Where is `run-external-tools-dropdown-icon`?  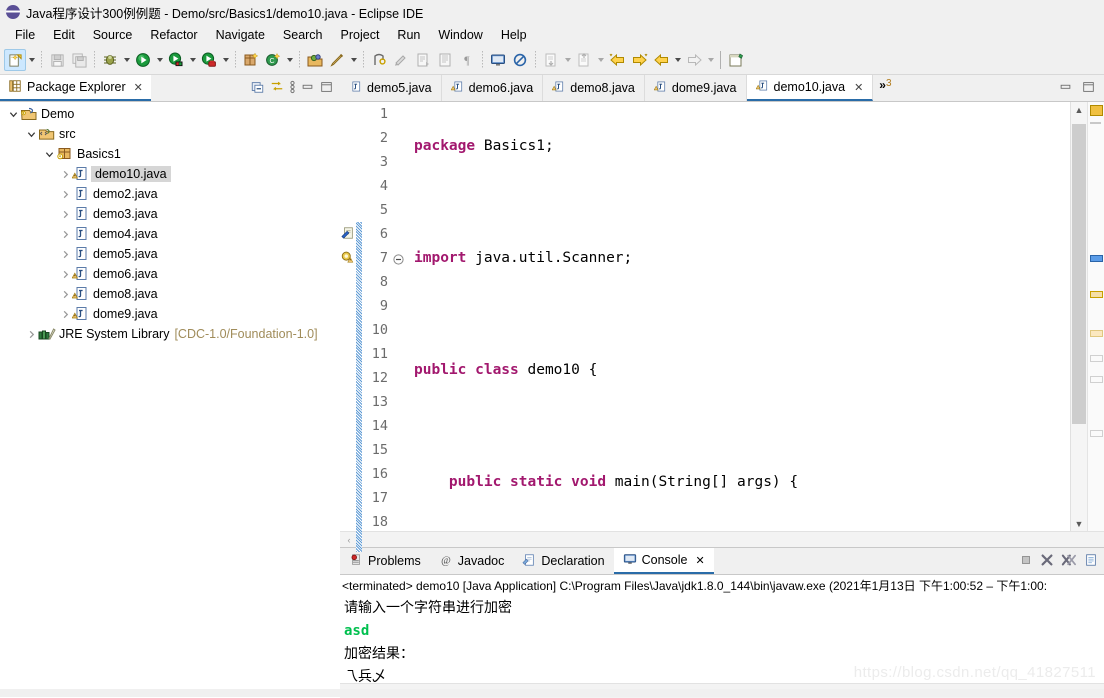
run-external-tools-dropdown-icon is located at coordinates (192, 60).